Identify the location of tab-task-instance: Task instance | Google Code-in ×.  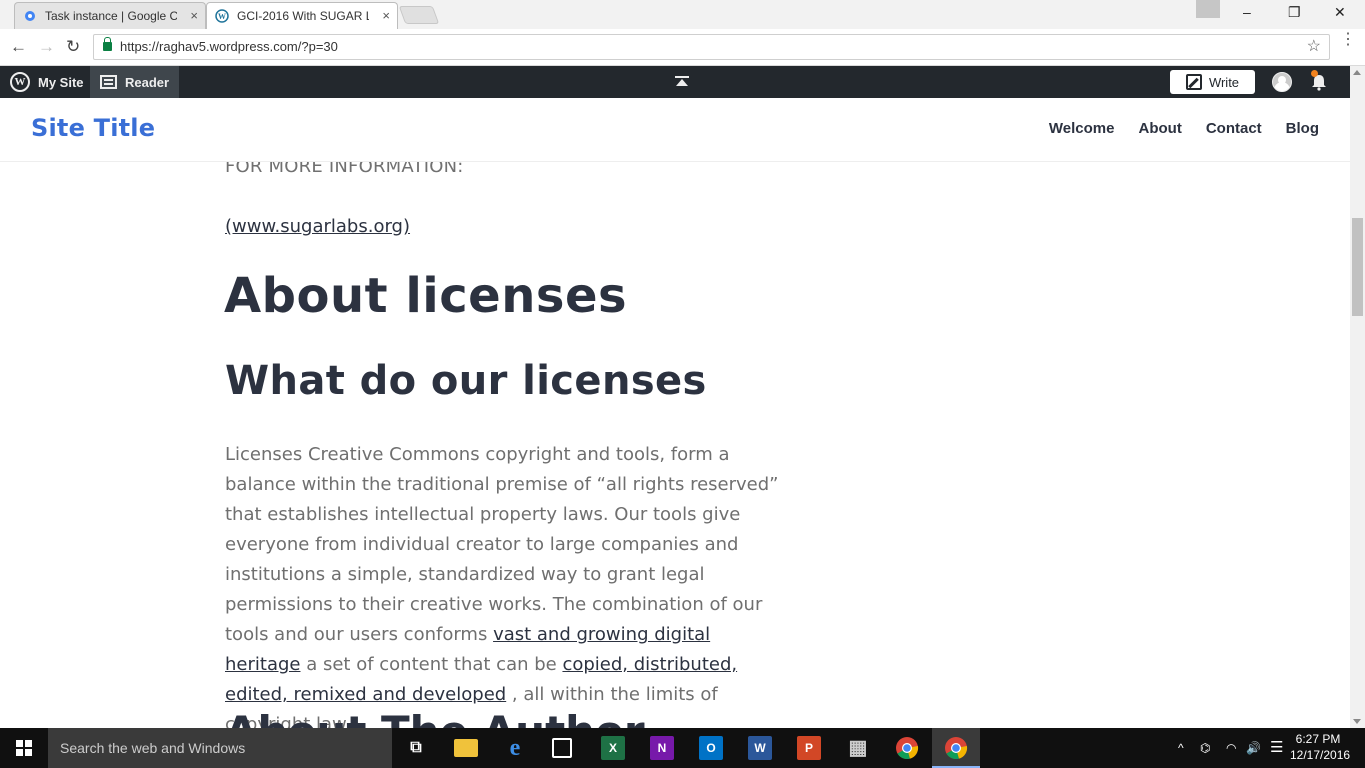
(110, 15).